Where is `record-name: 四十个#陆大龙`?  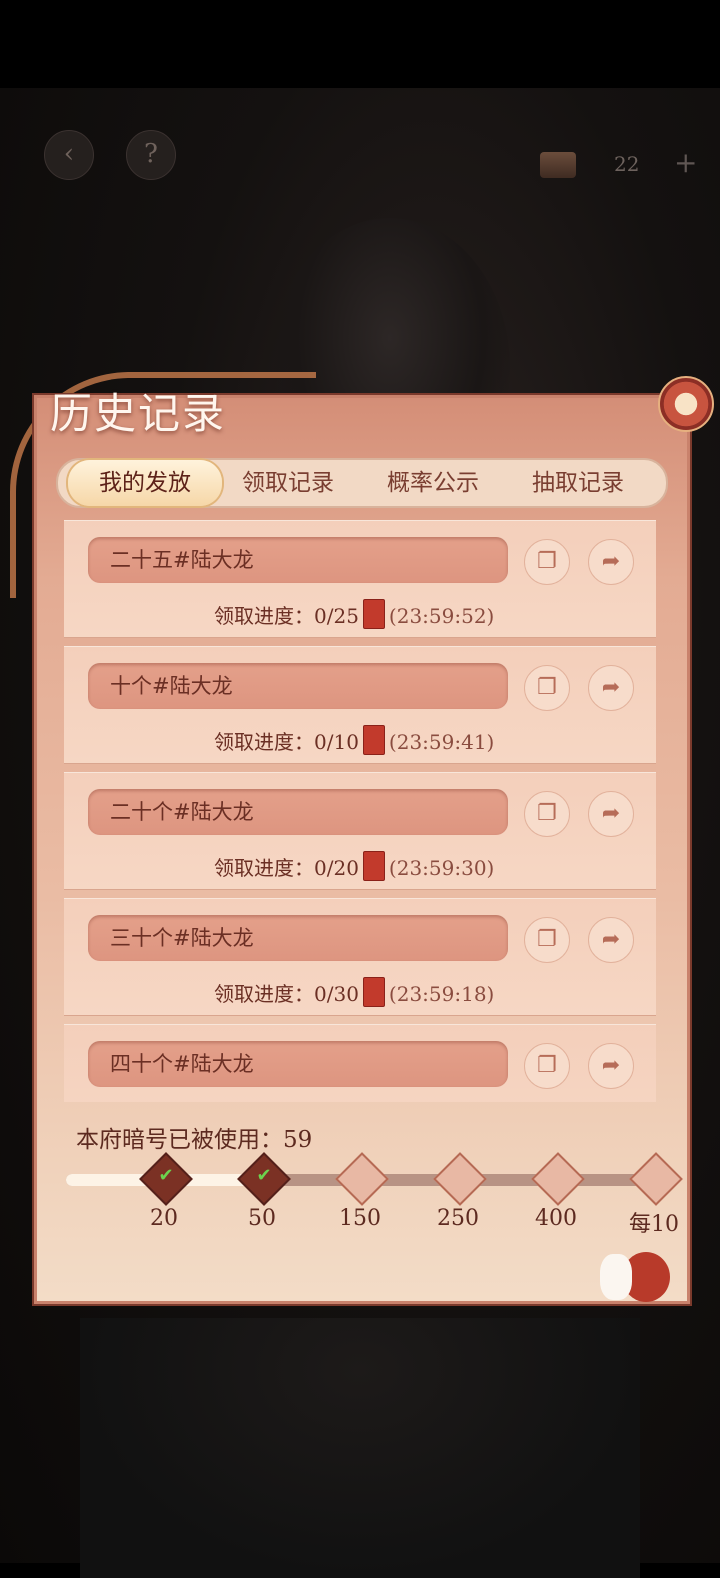
record-name: 四十个#陆大龙 is located at coordinates (182, 1064).